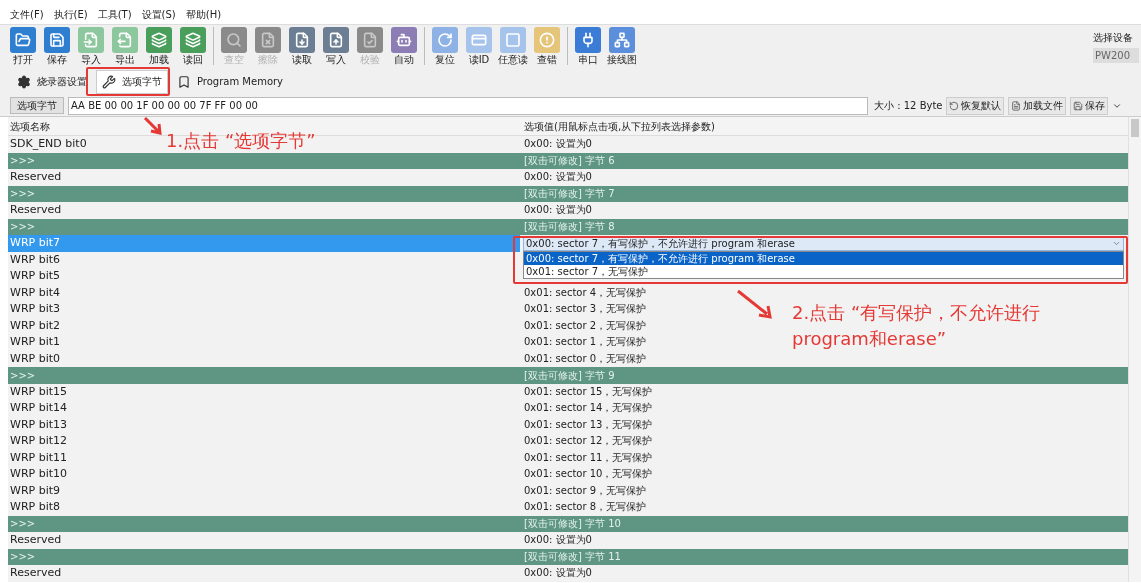 This screenshot has height=583, width=1141. Describe the element at coordinates (547, 46) in the screenshot. I see `toolbar-button: 查错` at that location.